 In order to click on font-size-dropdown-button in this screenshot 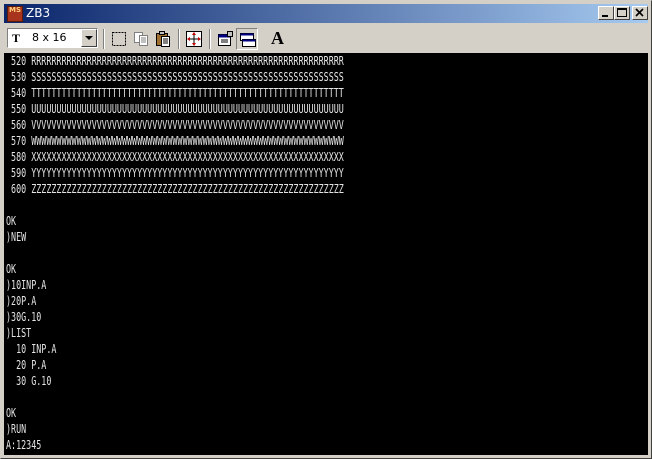, I will do `click(89, 38)`.